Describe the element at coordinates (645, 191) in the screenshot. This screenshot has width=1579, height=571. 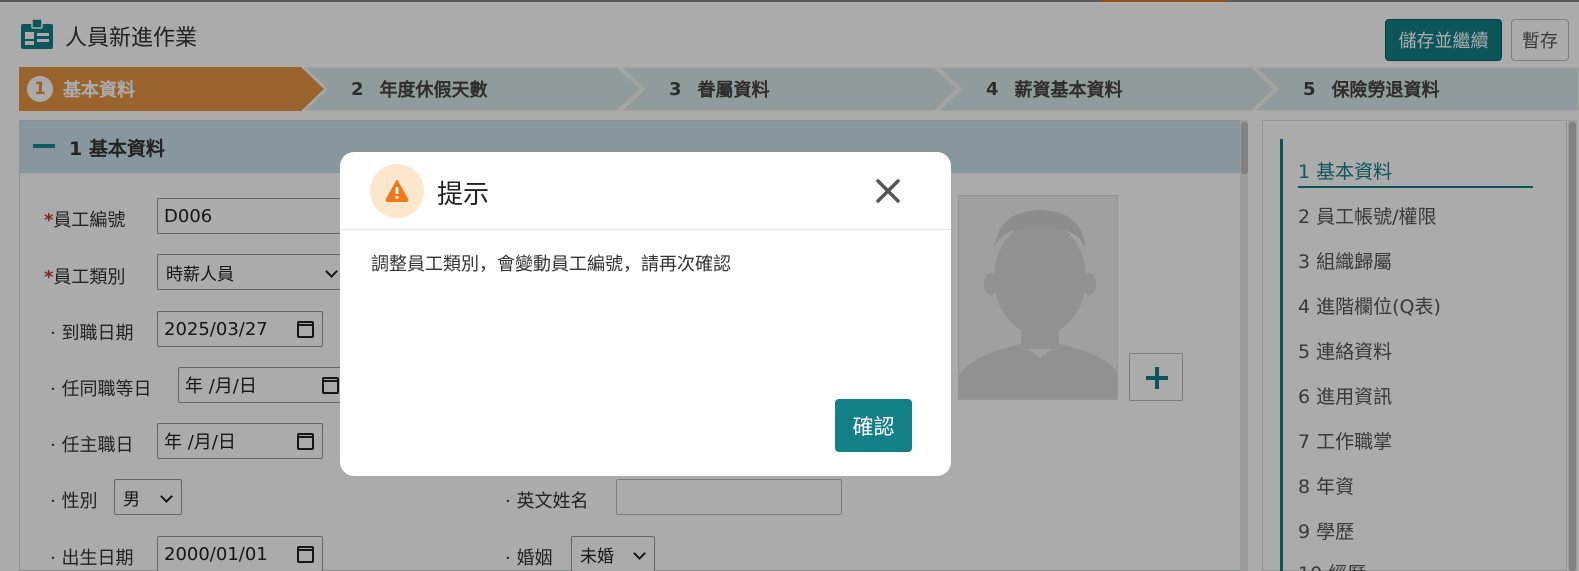
I see `dialog-header: 提示` at that location.